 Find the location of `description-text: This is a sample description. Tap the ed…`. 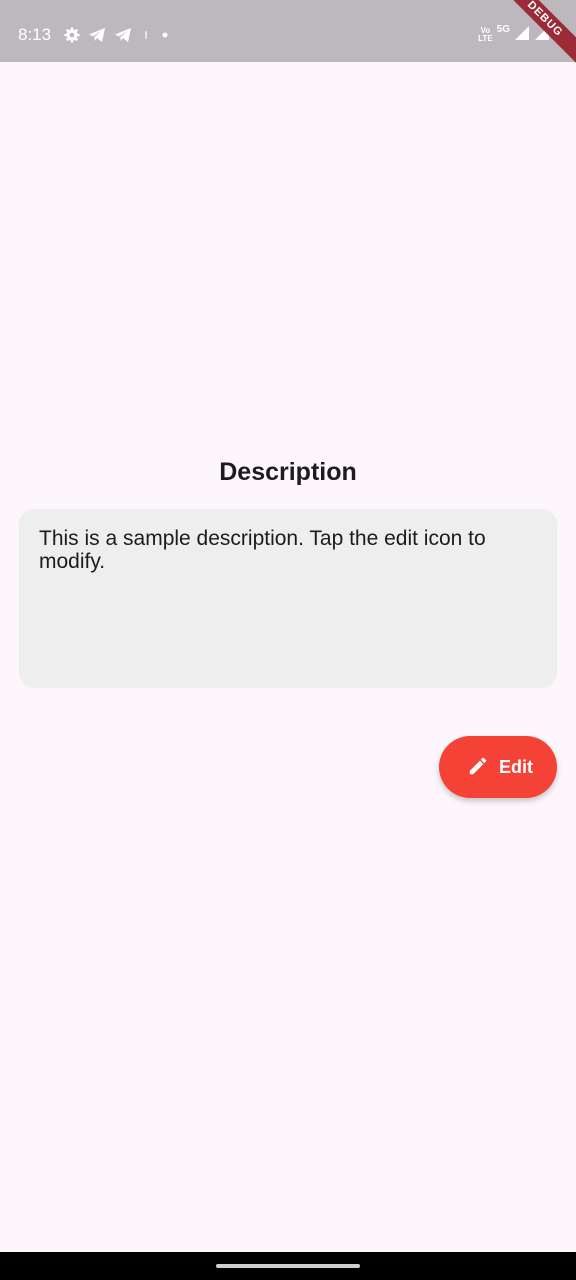

description-text: This is a sample description. Tap the ed… is located at coordinates (262, 550).